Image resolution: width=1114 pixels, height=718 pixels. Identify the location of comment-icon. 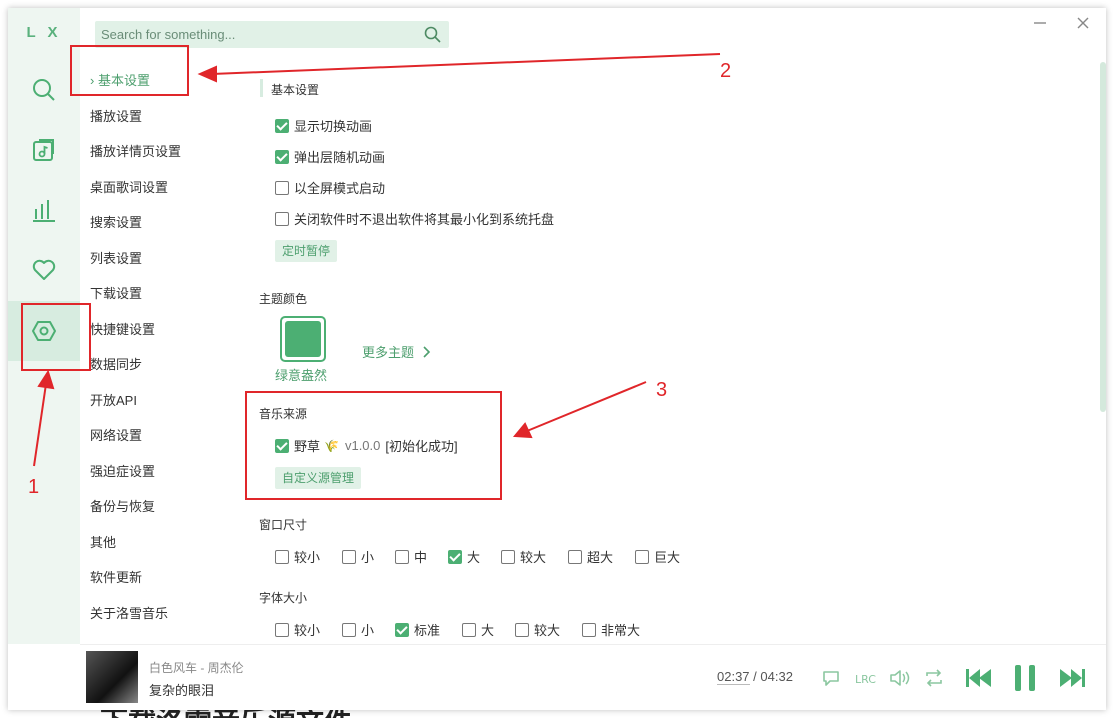
(832, 678).